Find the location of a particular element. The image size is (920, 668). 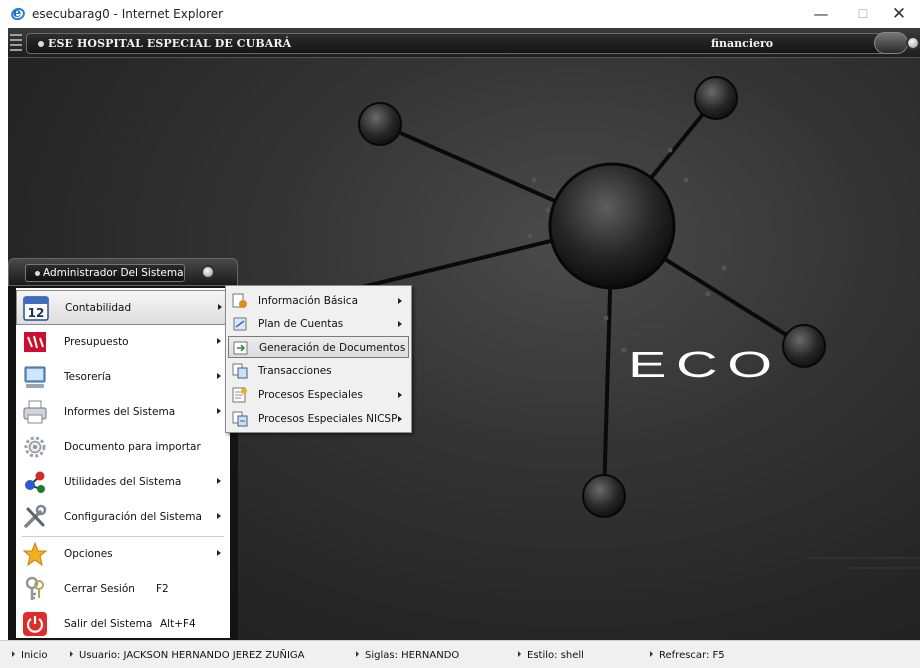

status-usuario: Usuario: JACKSON HERNANDO JEREZ ZUÑIGA is located at coordinates (187, 655).